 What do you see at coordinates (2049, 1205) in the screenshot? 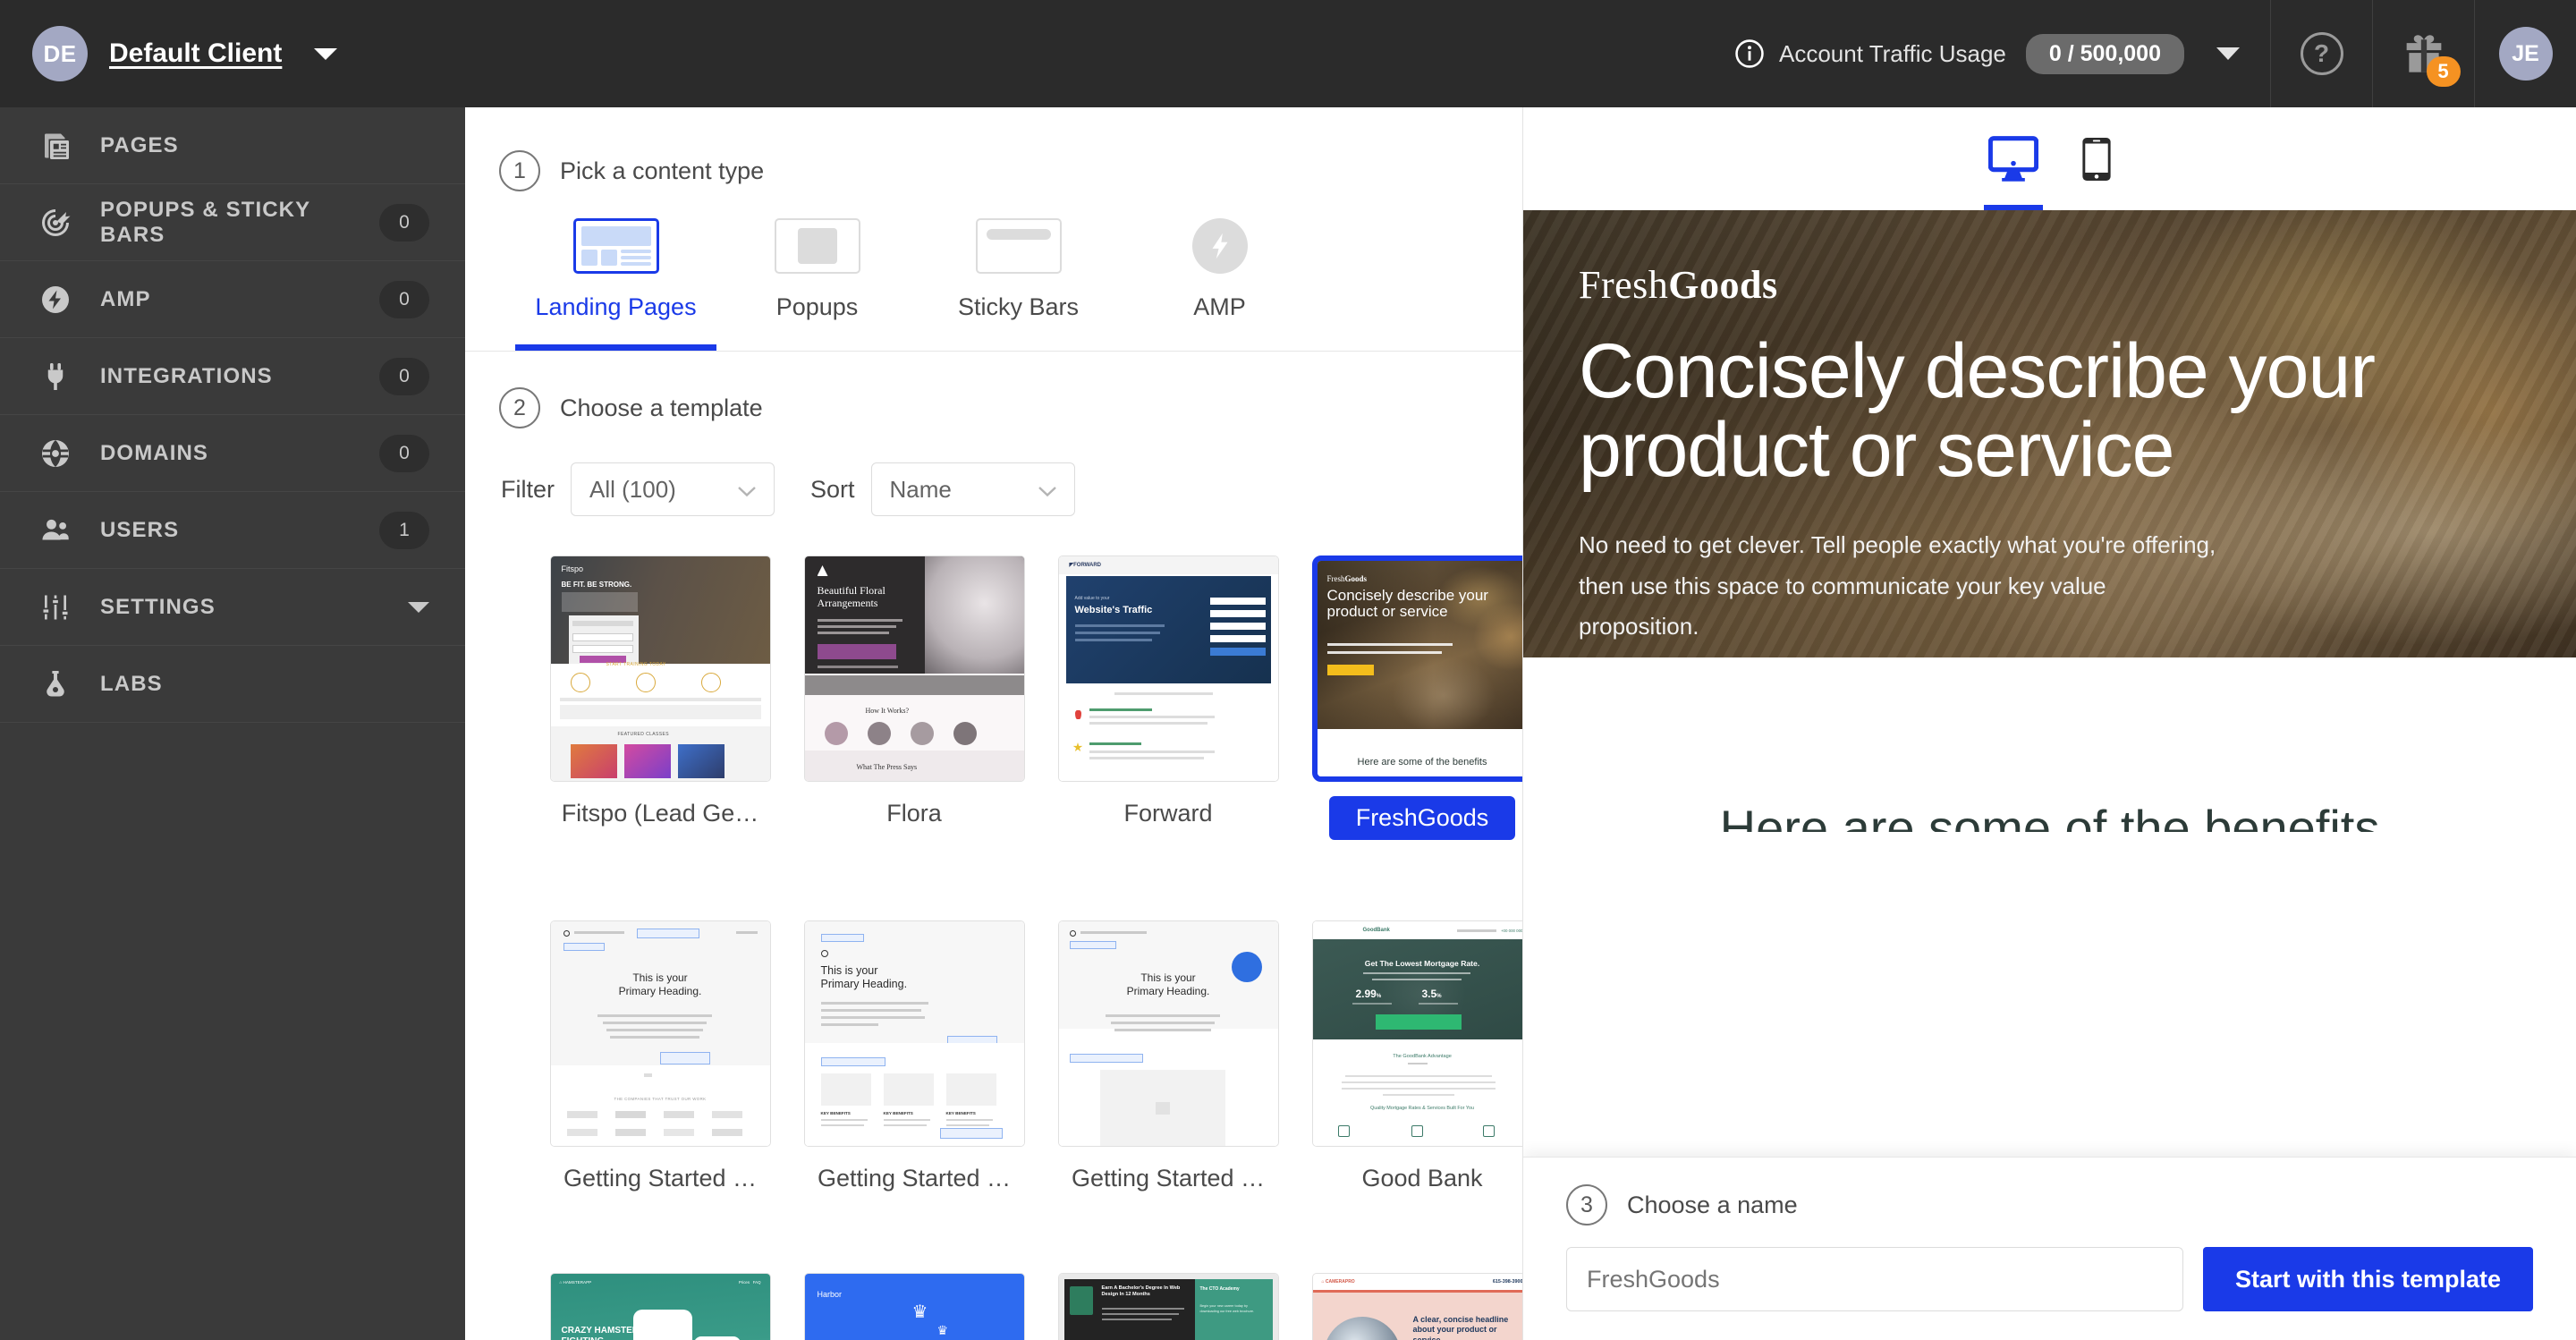
I see `step-3-header: 3 Choose a name` at bounding box center [2049, 1205].